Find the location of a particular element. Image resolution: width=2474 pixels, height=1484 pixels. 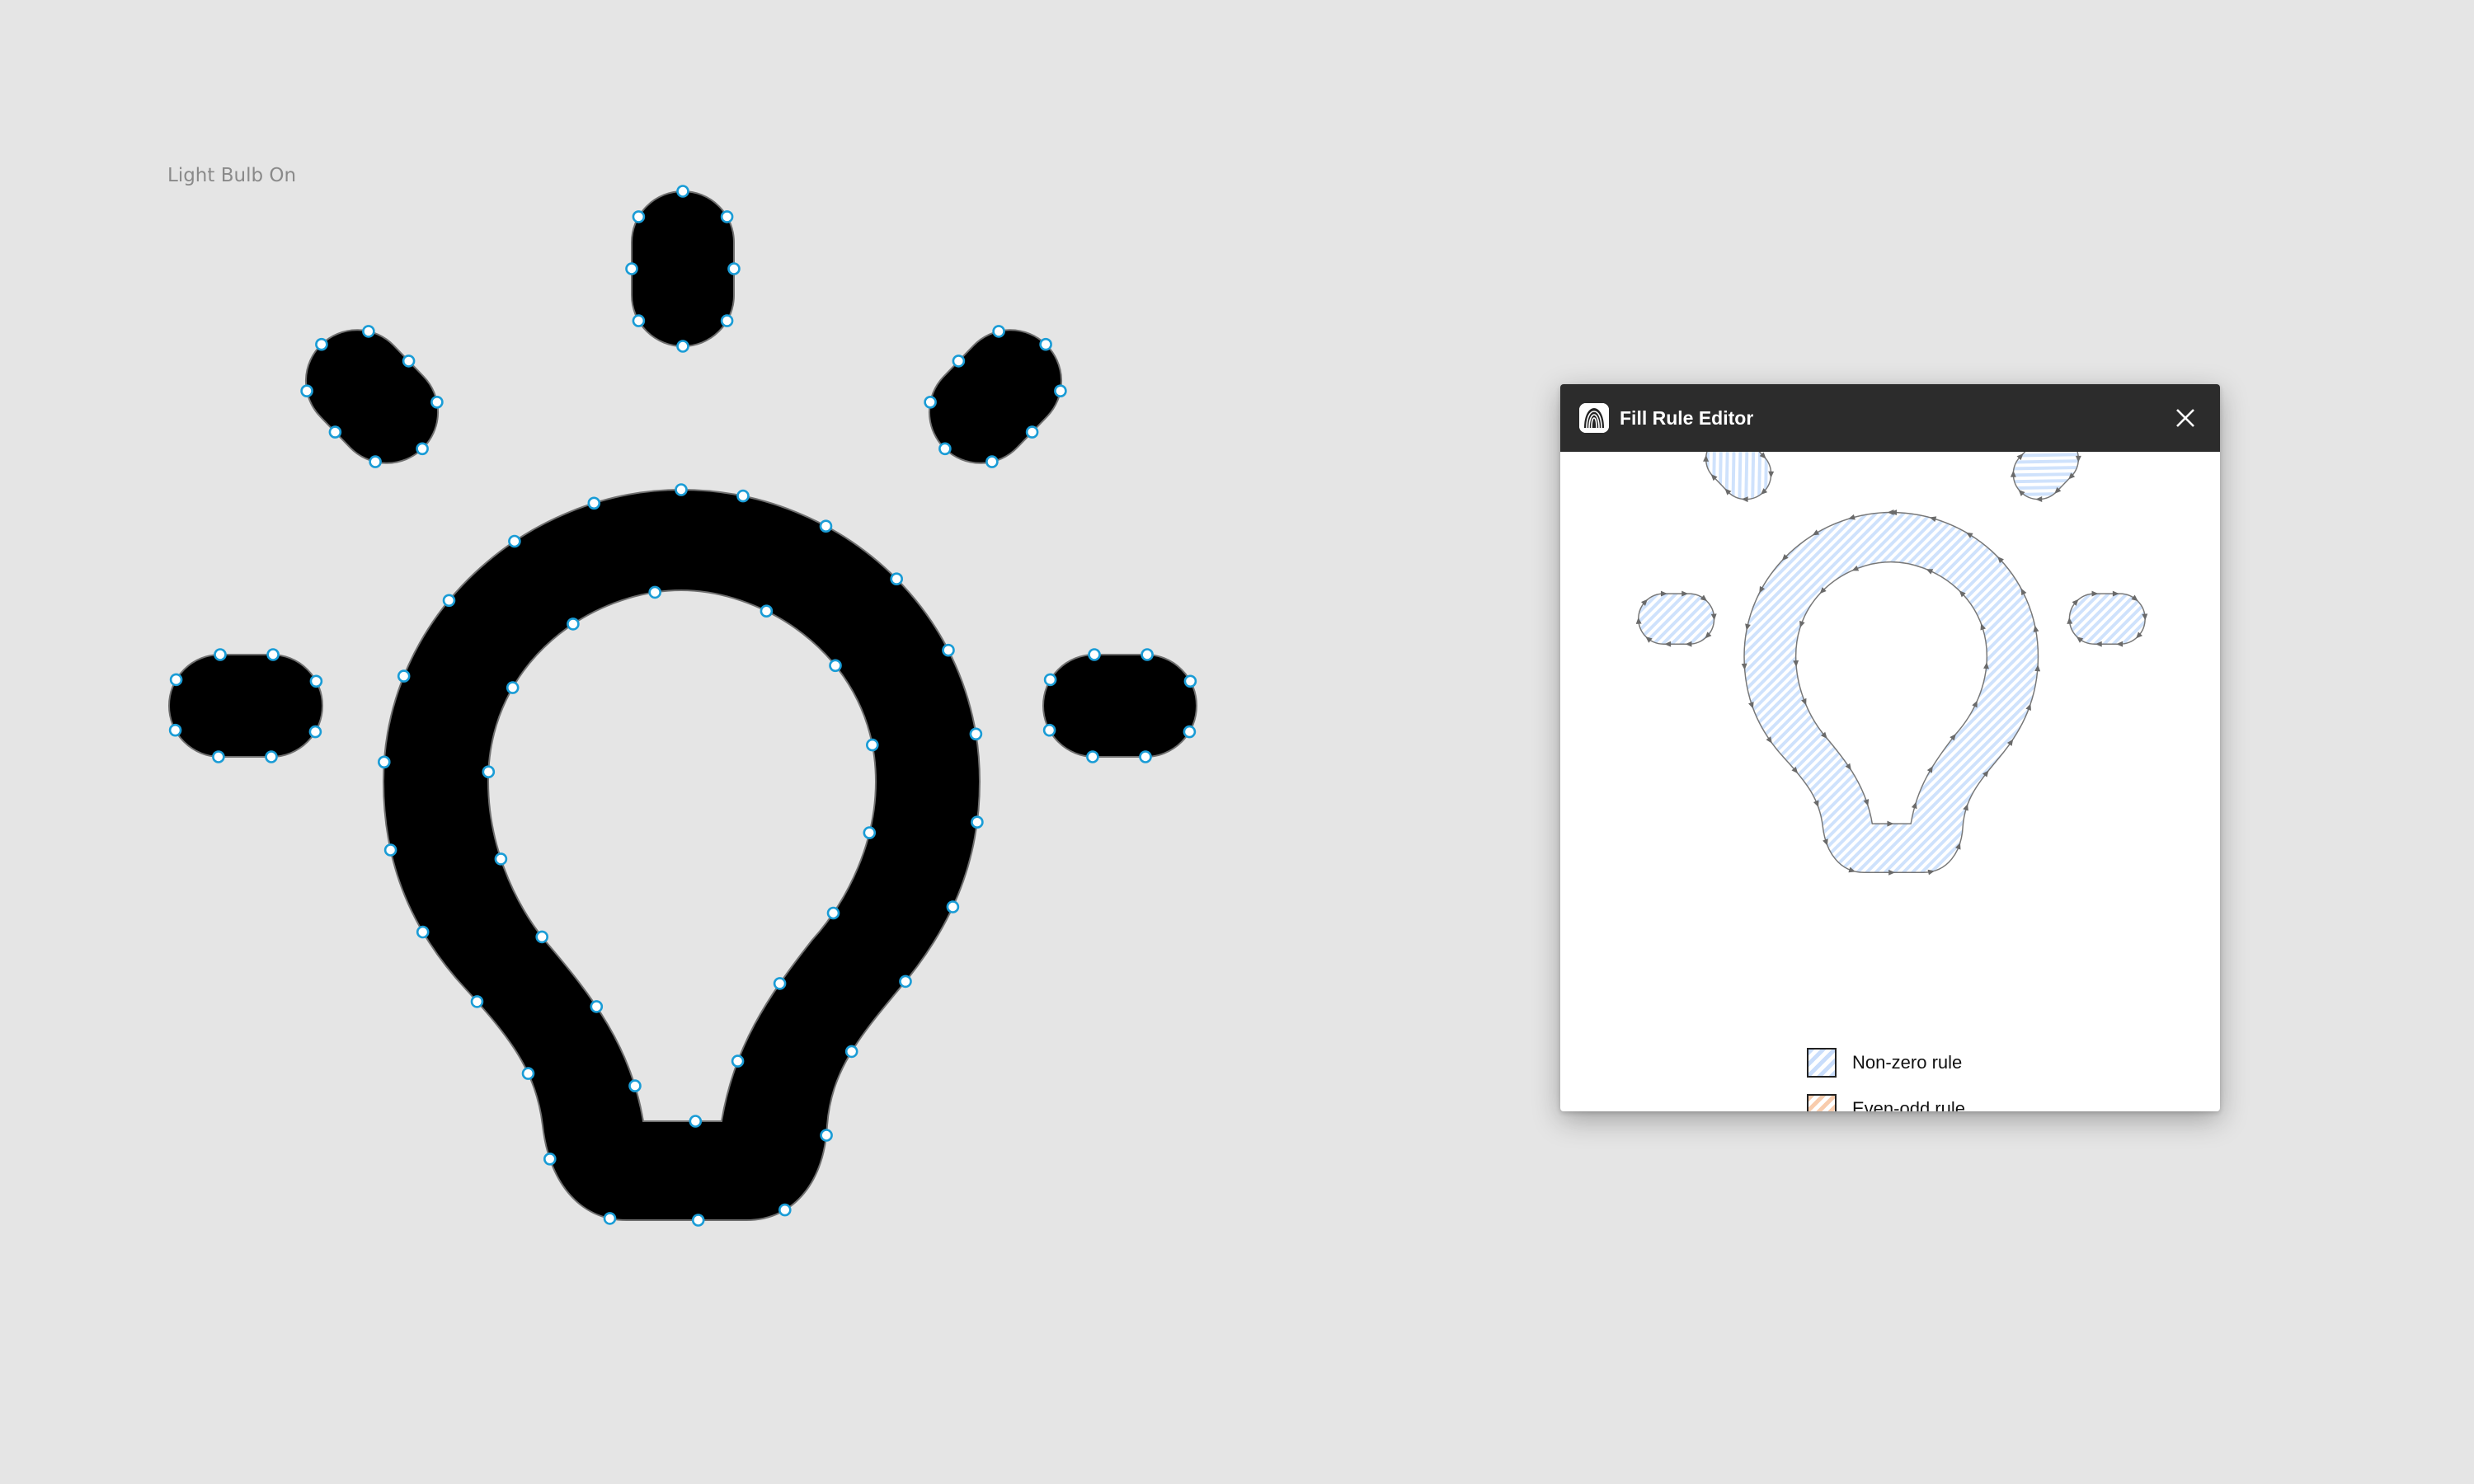

fill-rule-legend: Non-zero rule Even-odd rule is located at coordinates (1886, 1078).